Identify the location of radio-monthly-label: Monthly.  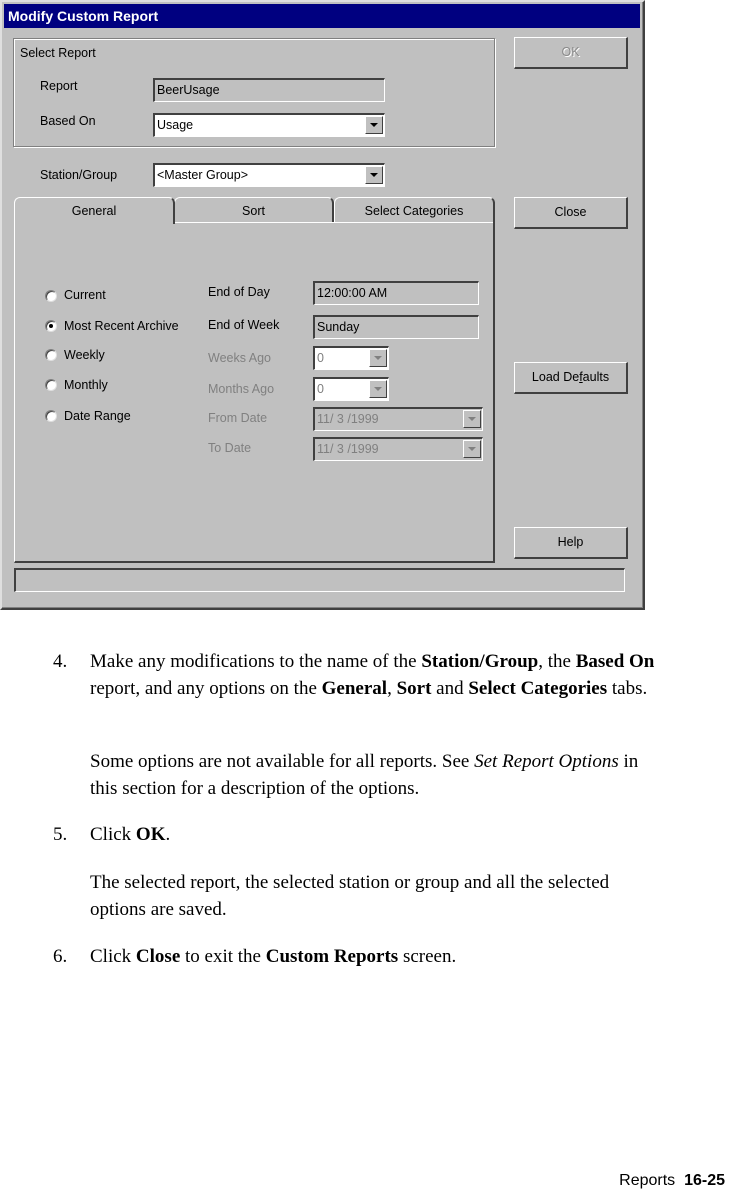
(86, 385).